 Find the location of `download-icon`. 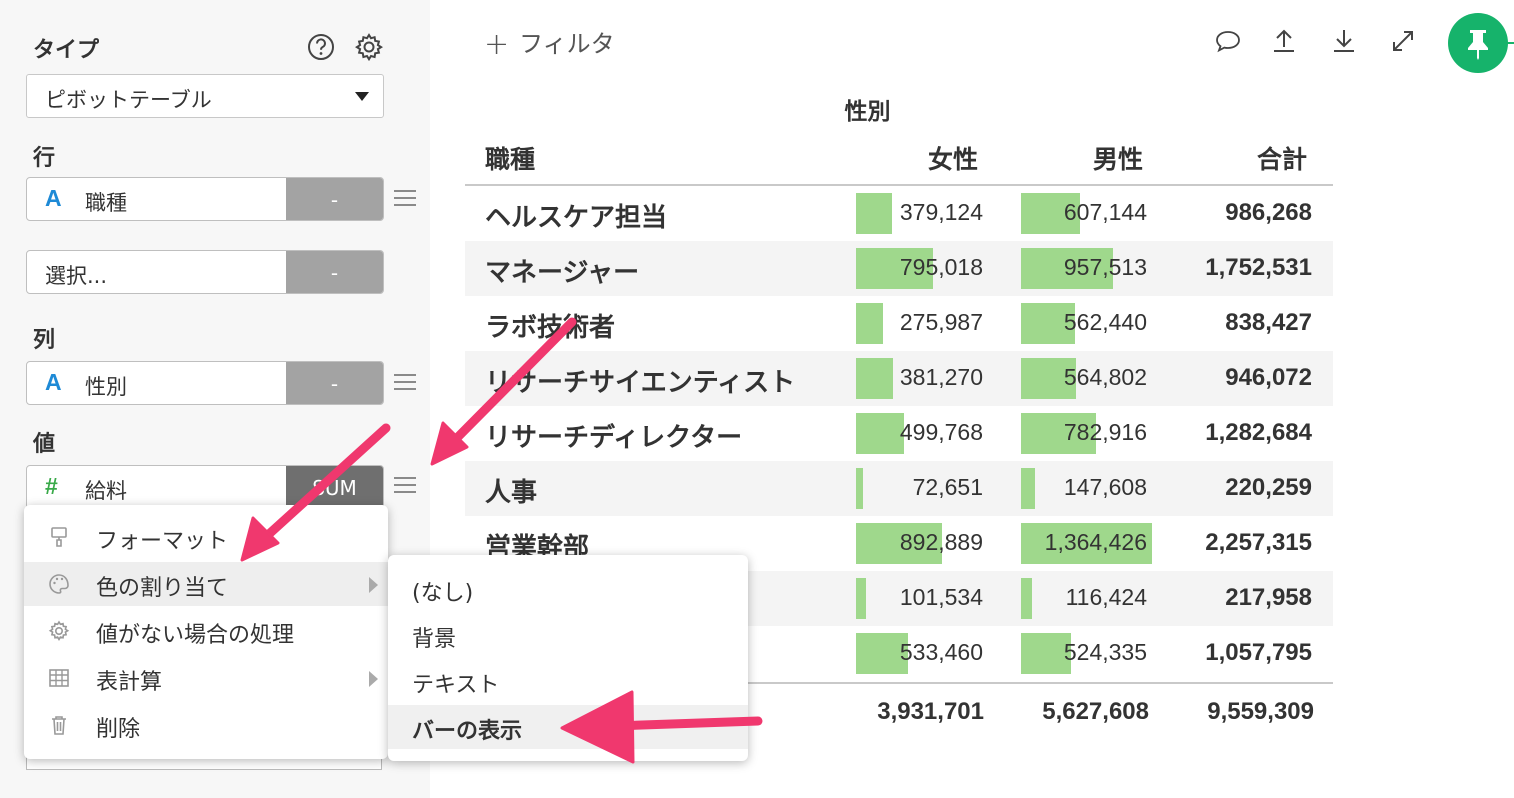

download-icon is located at coordinates (1344, 41).